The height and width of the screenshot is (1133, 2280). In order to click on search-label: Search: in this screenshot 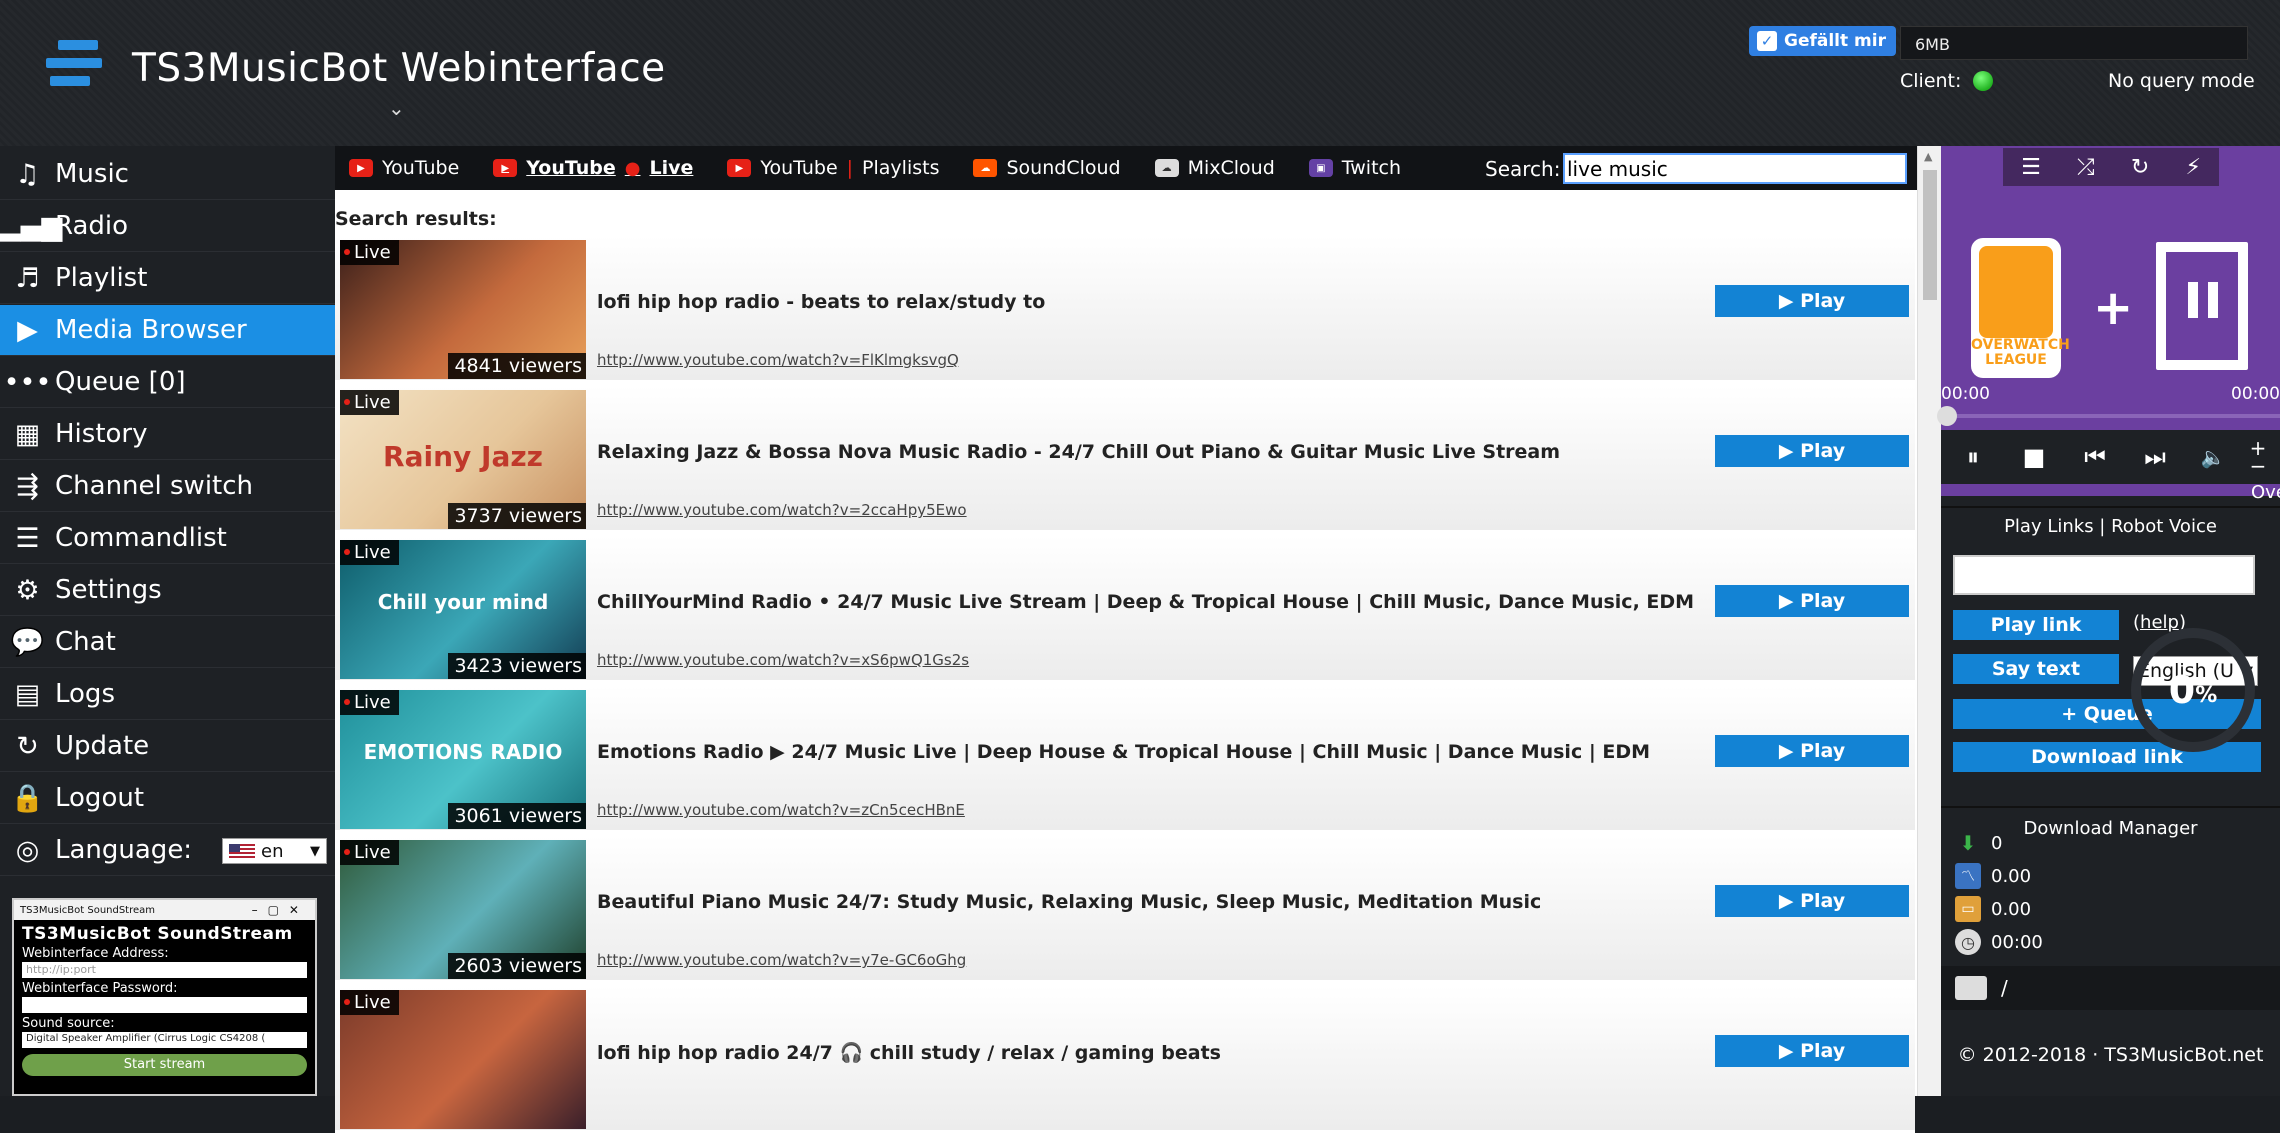, I will do `click(1523, 169)`.